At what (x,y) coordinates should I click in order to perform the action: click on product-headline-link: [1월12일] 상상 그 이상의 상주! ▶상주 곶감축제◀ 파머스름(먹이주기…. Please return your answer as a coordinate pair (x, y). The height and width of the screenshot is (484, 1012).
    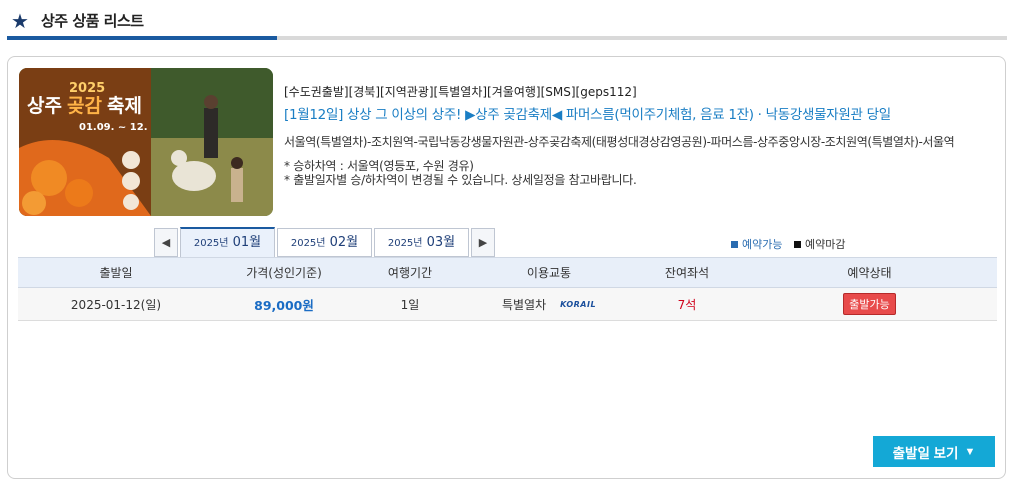
    Looking at the image, I should click on (639, 113).